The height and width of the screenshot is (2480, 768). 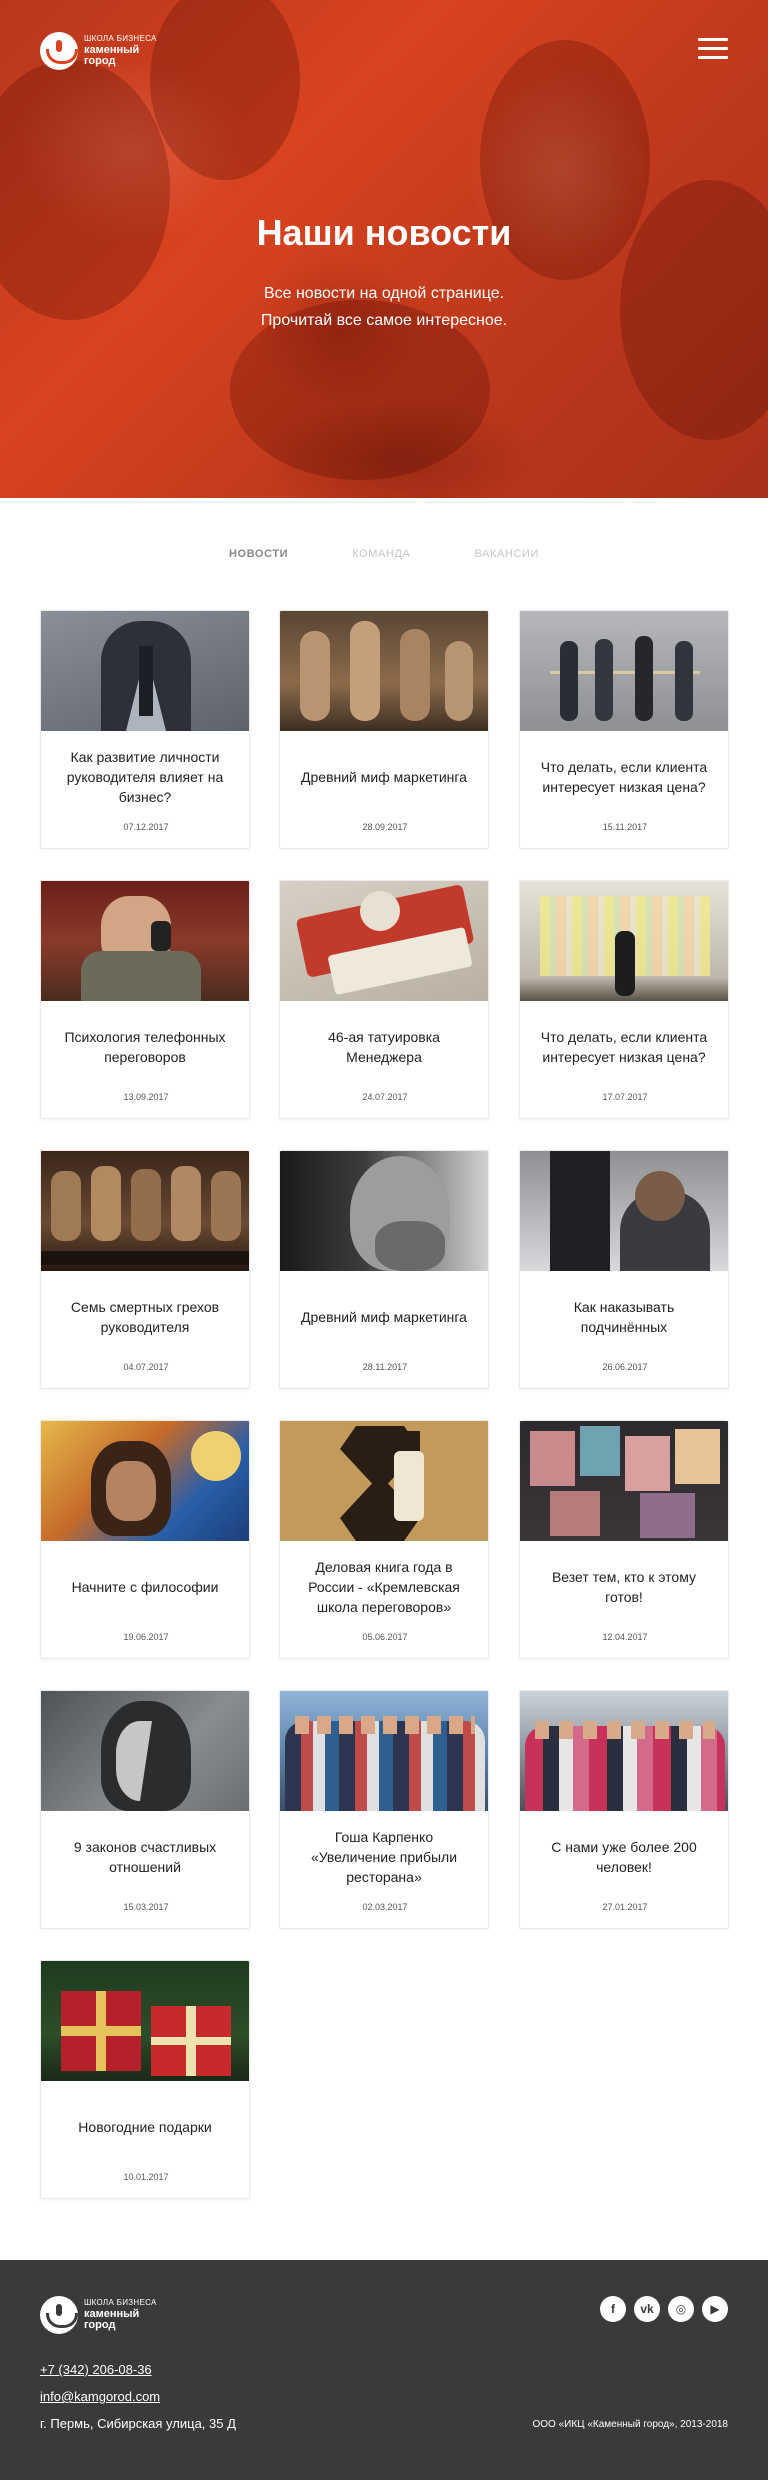 I want to click on news-title: 46-ая татуировка Менеджера, so click(x=384, y=1047).